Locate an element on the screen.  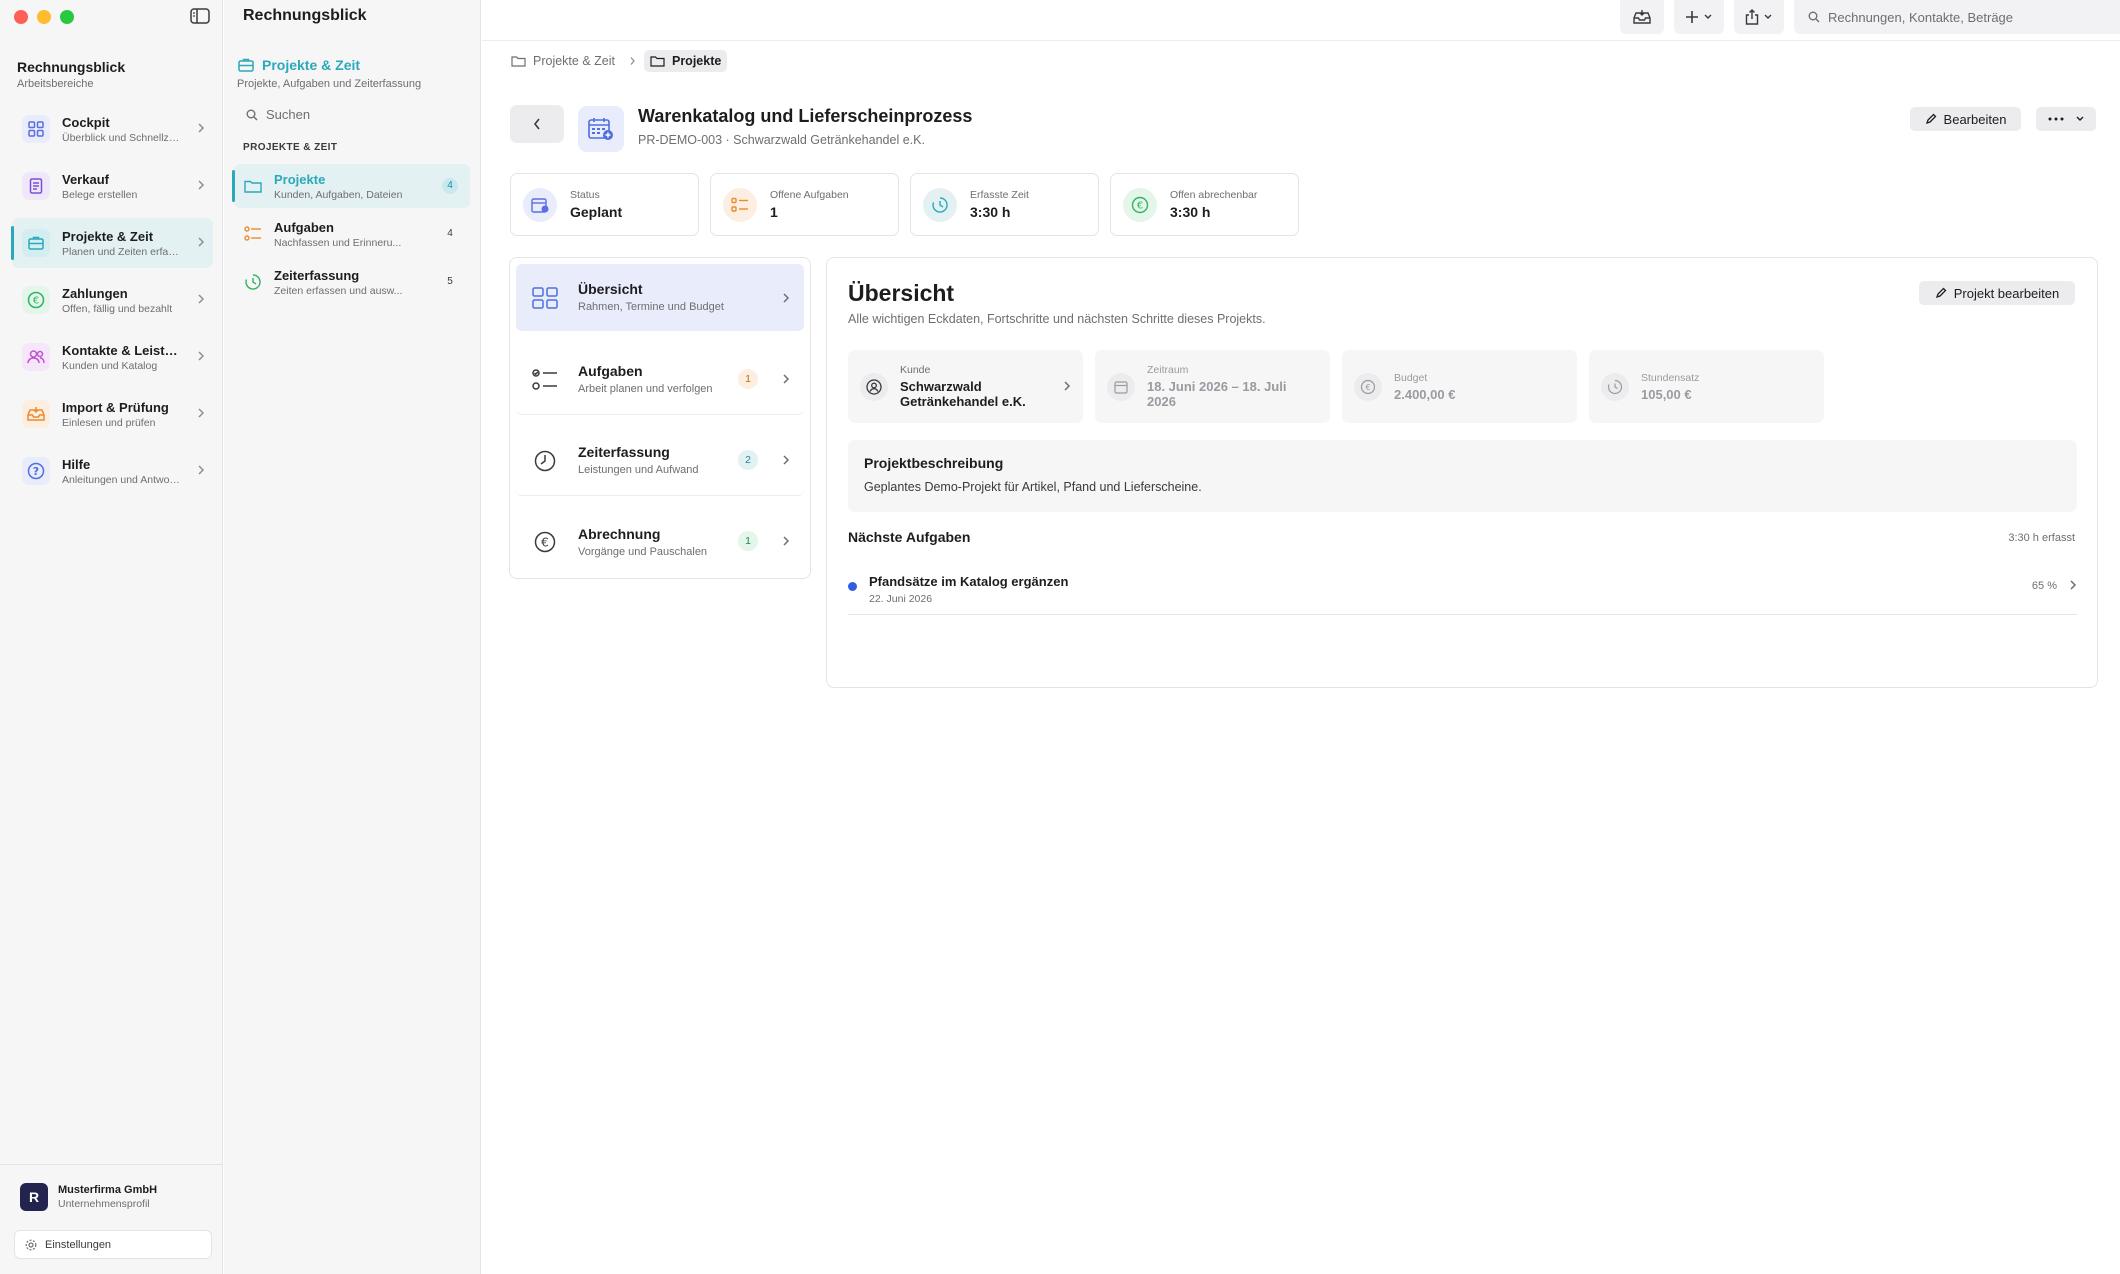
subnav-item-label: Aufgaben is located at coordinates (304, 227).